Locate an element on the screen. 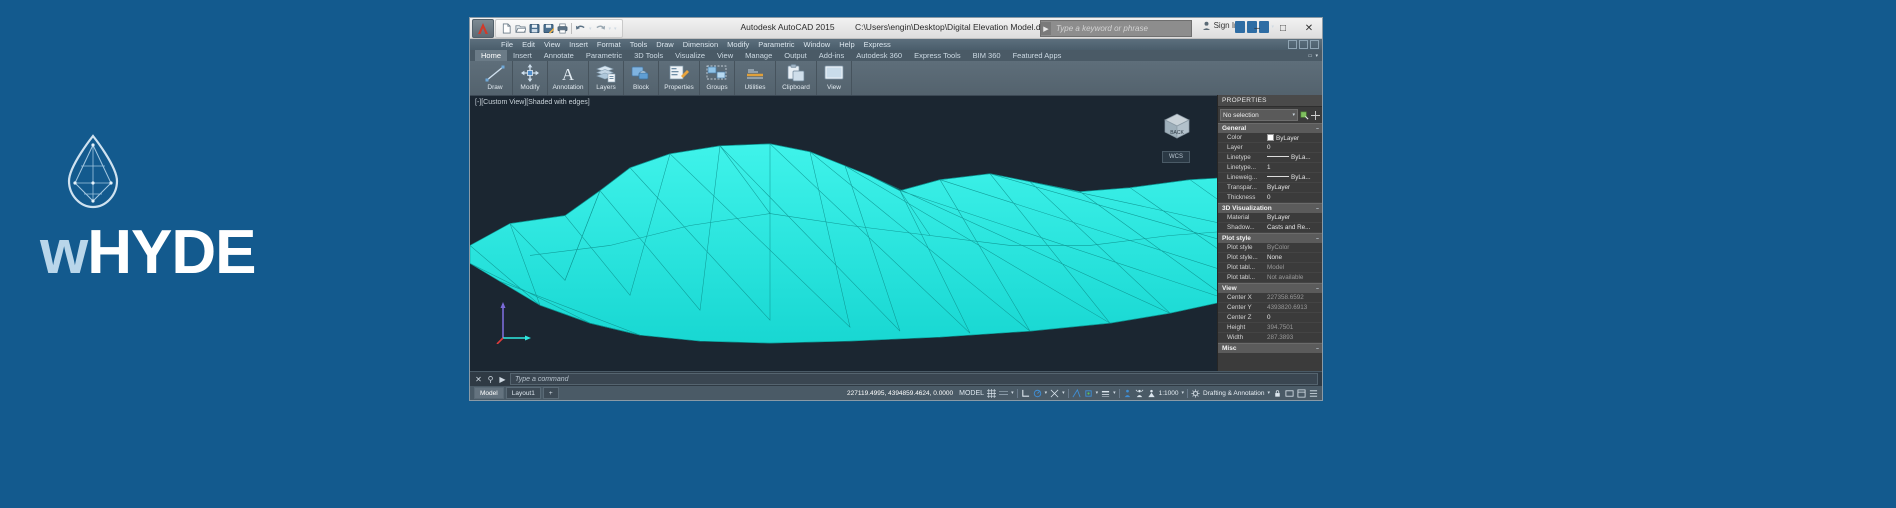 The image size is (1896, 508). property-row: Material ByLayer is located at coordinates (1270, 218).